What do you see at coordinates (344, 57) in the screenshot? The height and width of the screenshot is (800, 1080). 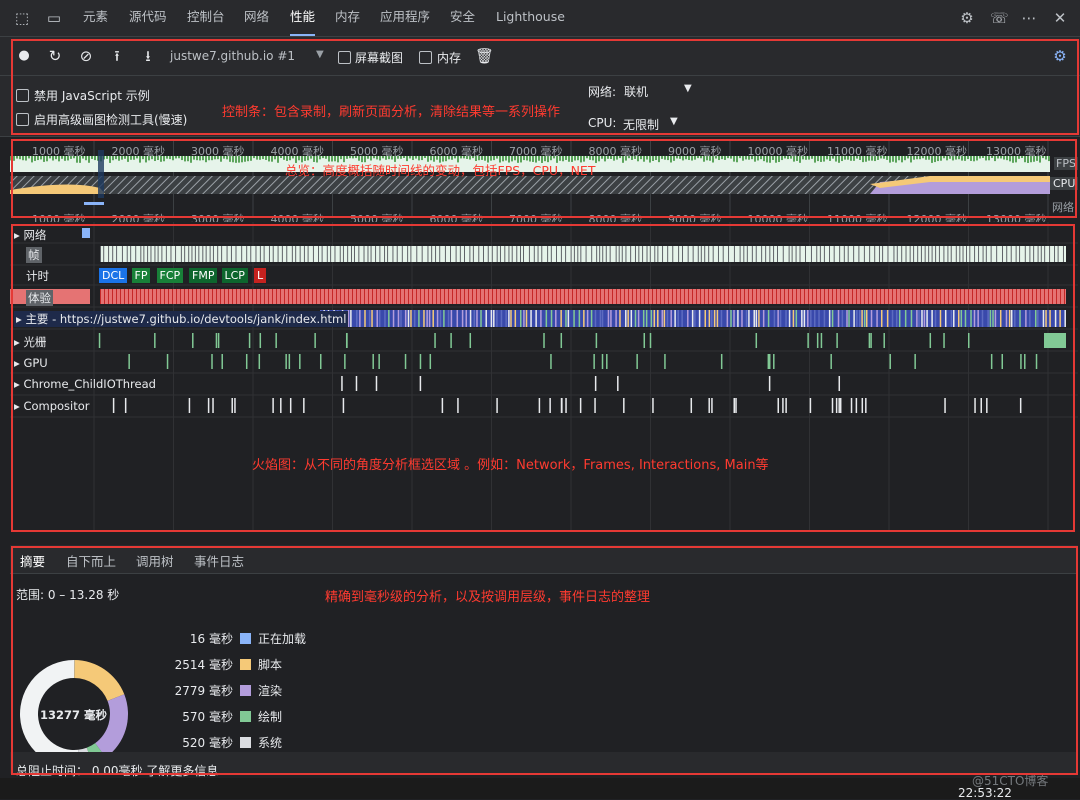 I see `screenshot-checkbox` at bounding box center [344, 57].